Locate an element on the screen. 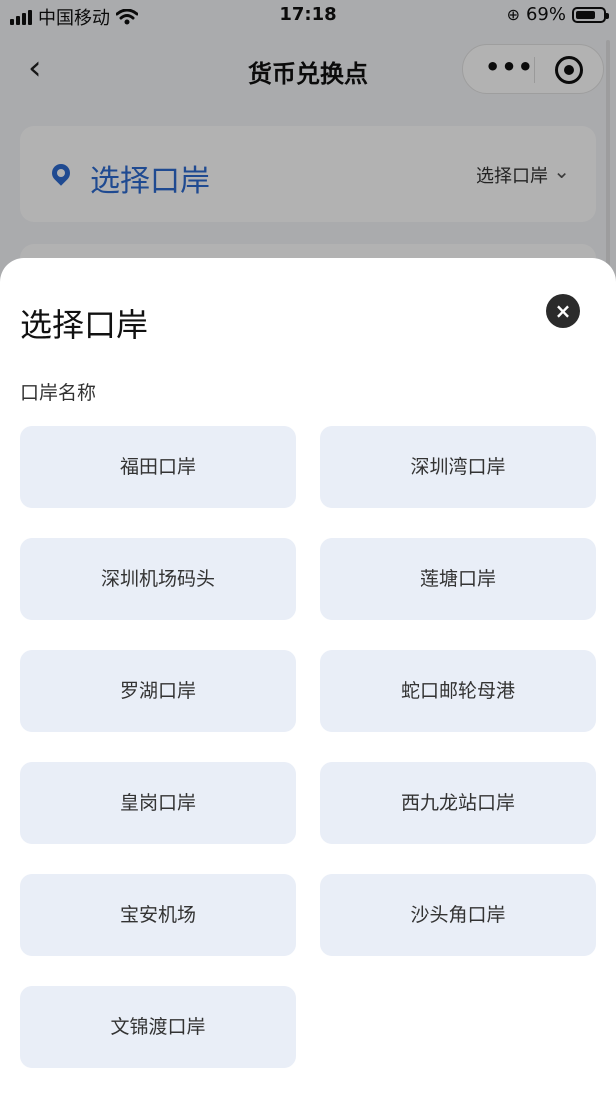 The height and width of the screenshot is (1096, 616). port-option: 沙头角口岸 is located at coordinates (458, 915).